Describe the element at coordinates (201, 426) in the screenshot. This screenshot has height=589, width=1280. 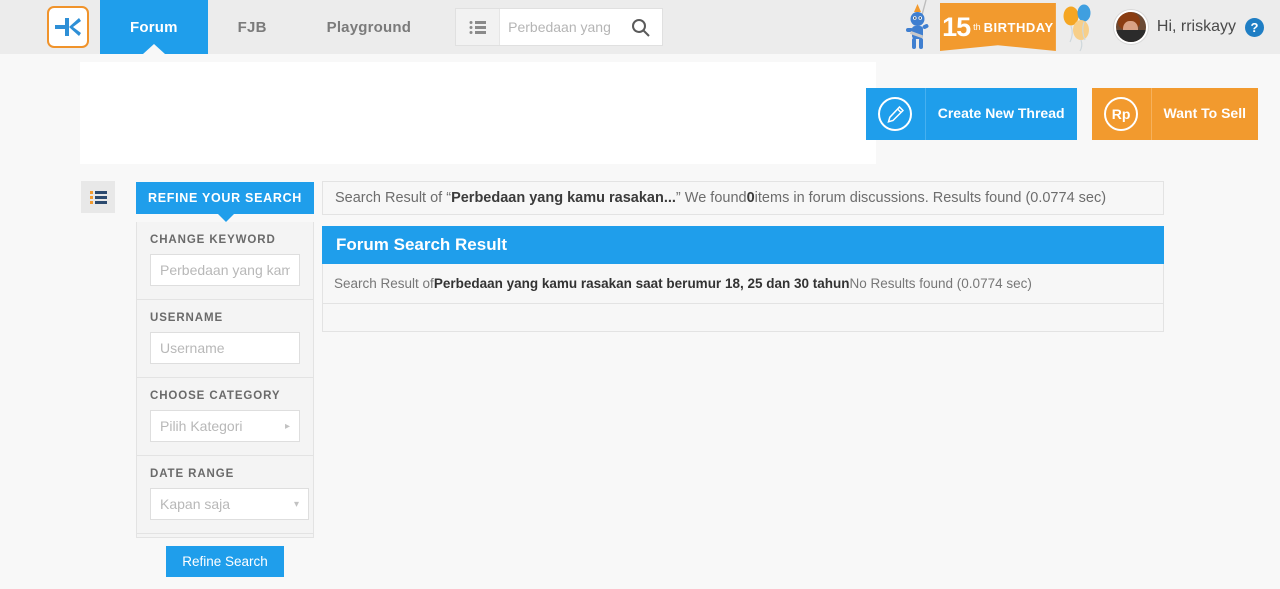
I see `category-select-value: Pilih Kategori` at that location.